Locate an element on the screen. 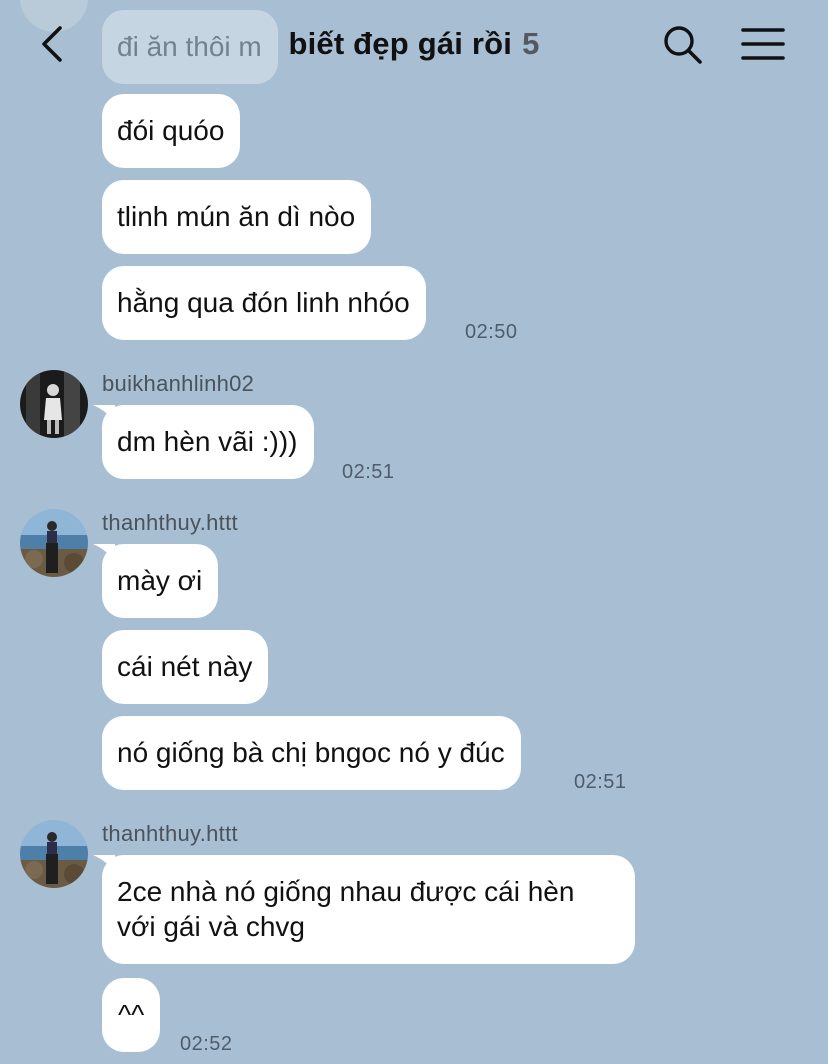 This screenshot has height=1064, width=828. search-icon is located at coordinates (683, 45).